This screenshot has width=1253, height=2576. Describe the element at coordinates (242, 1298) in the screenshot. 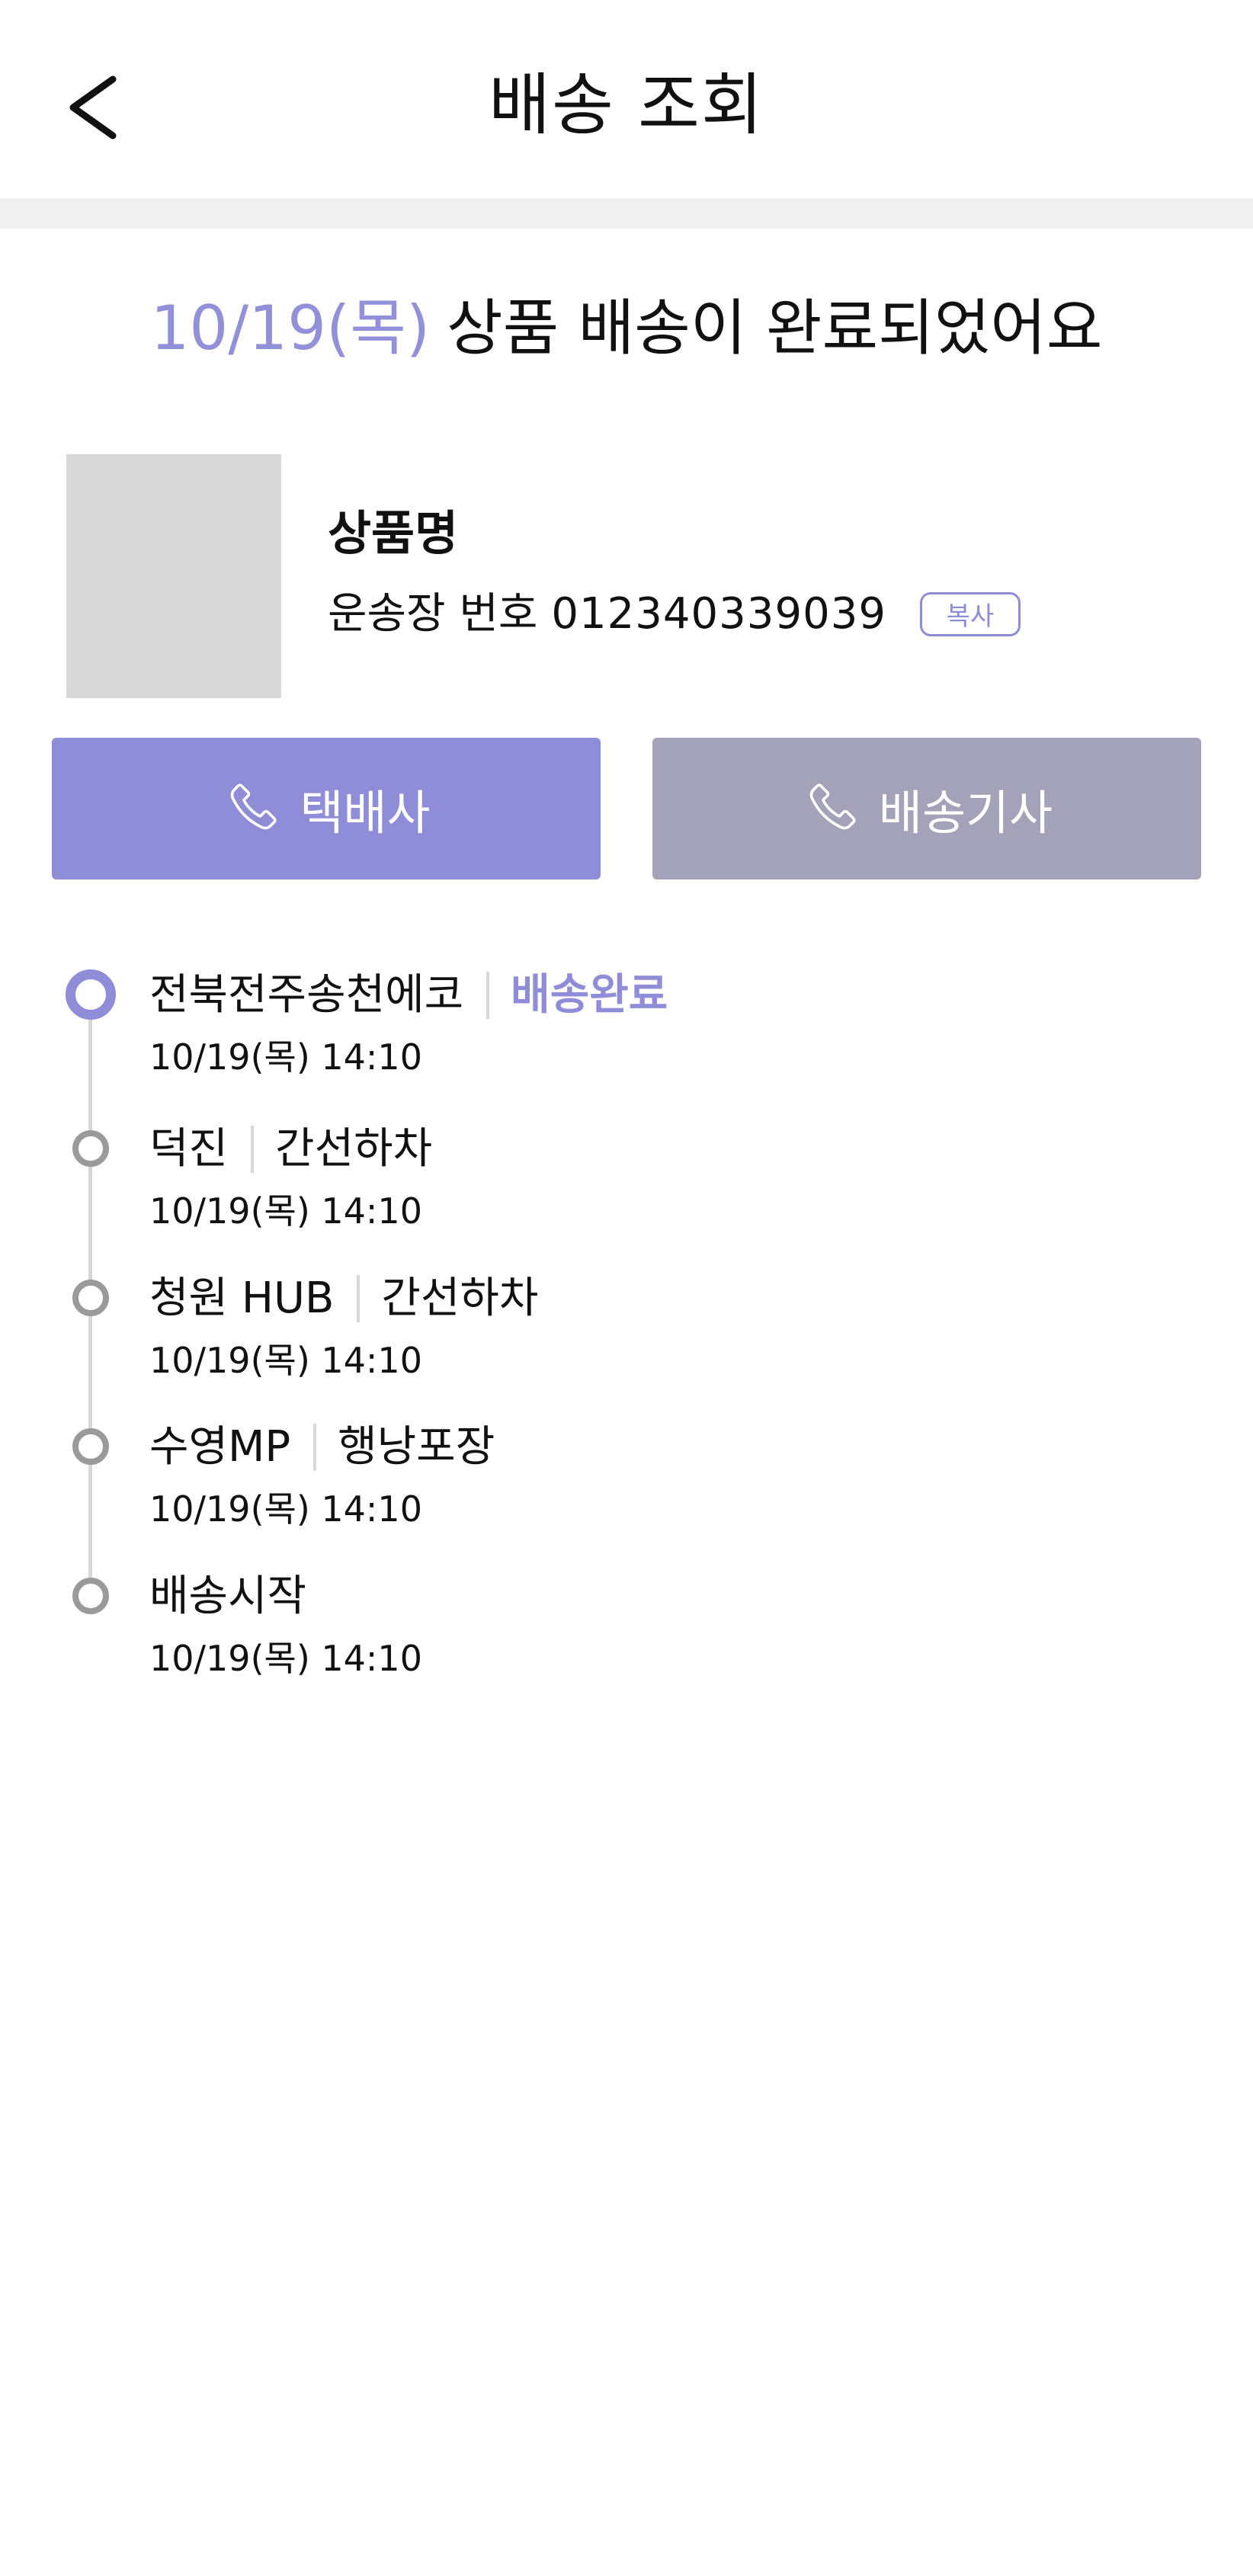

I see `timeline-location: 청원 HUB` at that location.